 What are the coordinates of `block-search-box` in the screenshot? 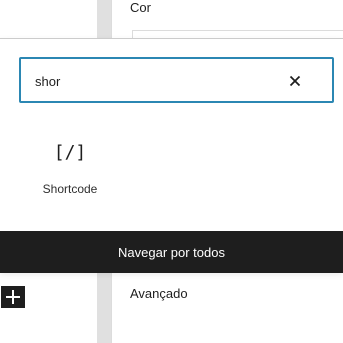 It's located at (176, 80).